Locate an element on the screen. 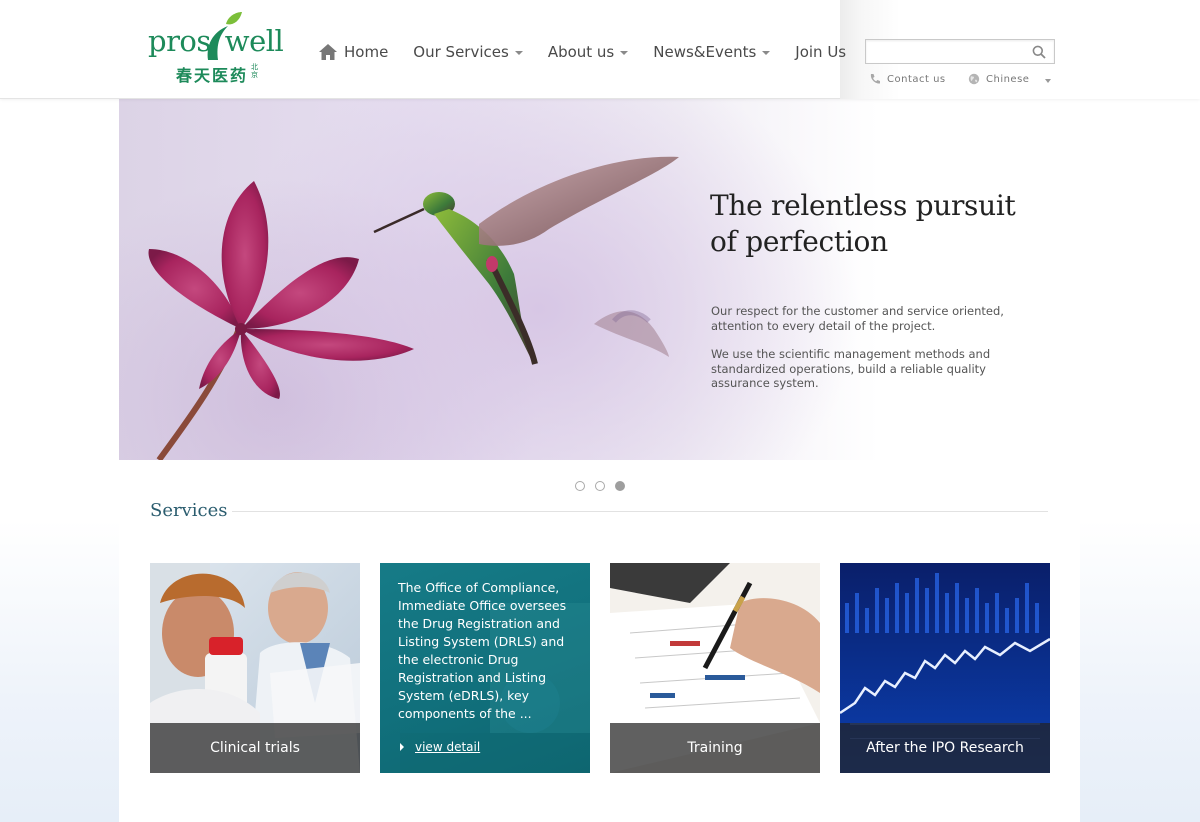  site-logo: pros well 春天医药 北京 is located at coordinates (218, 47).